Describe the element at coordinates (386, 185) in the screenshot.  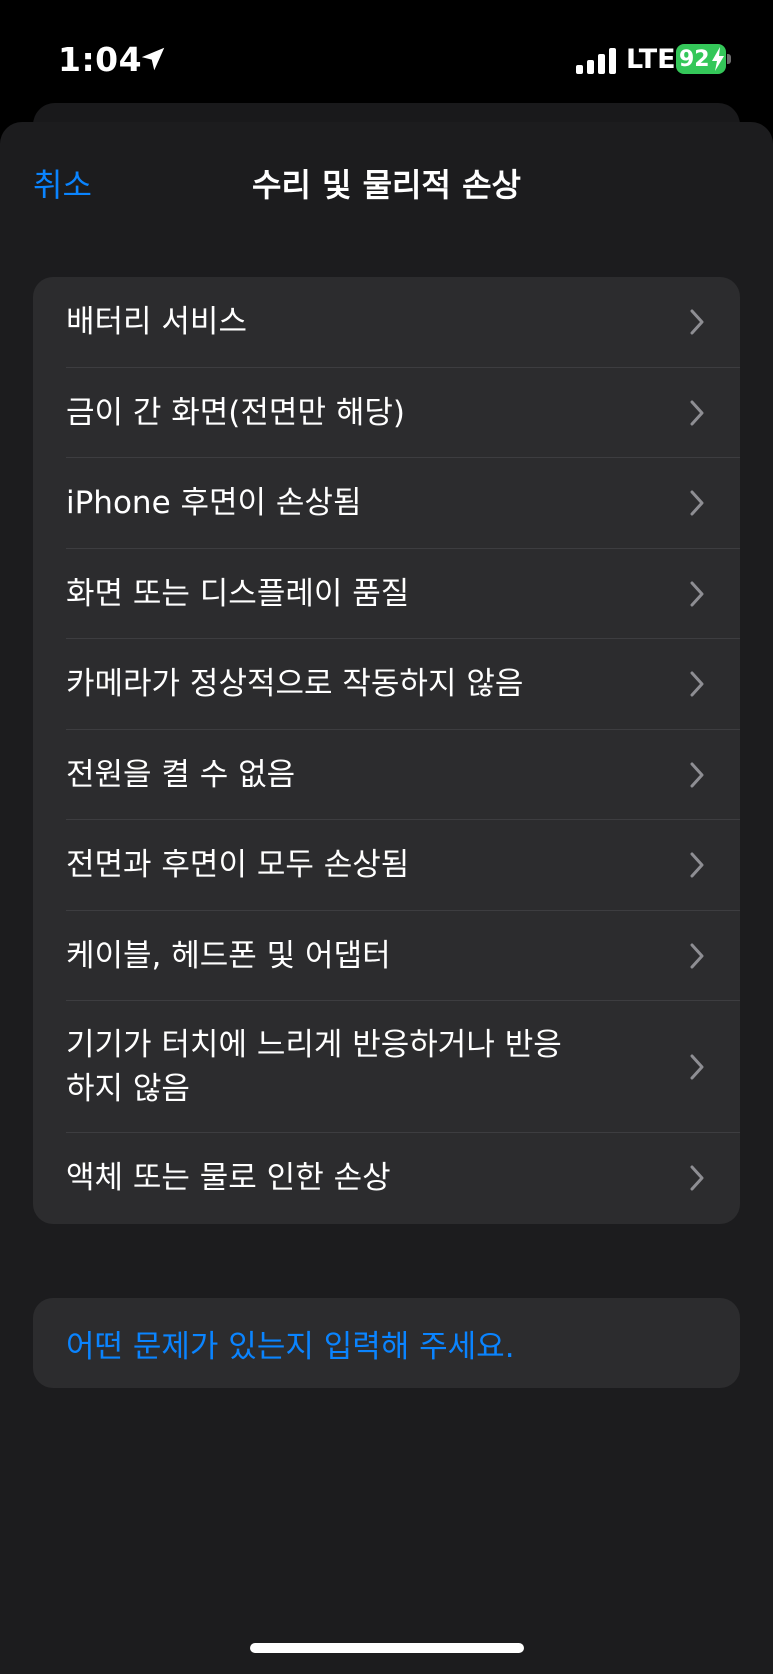
I see `page-title: 수리 및 물리적 손상` at that location.